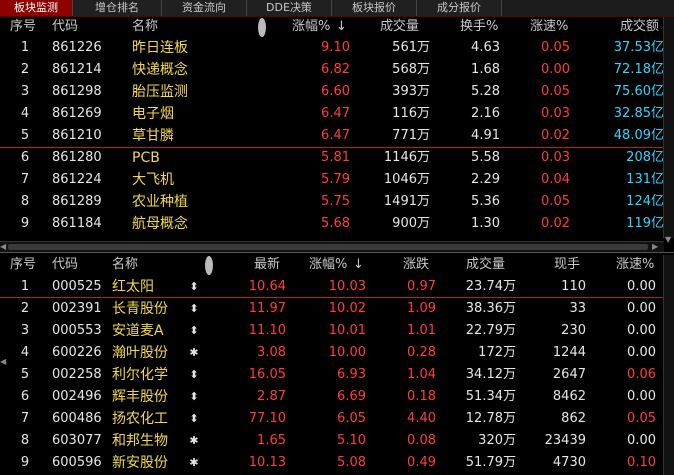 This screenshot has width=674, height=475. I want to click on sector-table-row: 7 861224 大飞机 5.79 1046万 2.29 0.04 131亿, so click(332, 180).